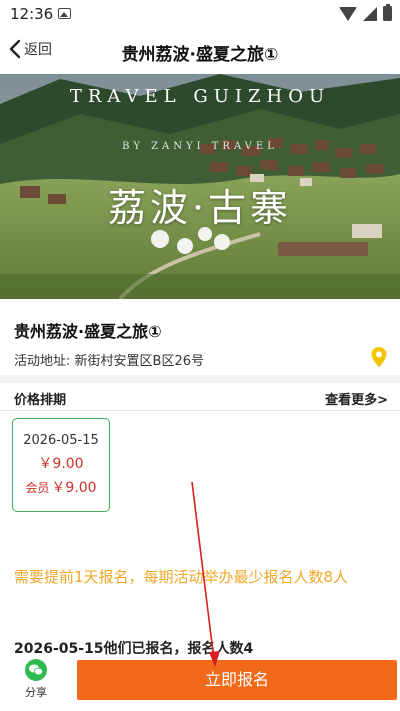 This screenshot has height=711, width=400. I want to click on section-rule, so click(200, 410).